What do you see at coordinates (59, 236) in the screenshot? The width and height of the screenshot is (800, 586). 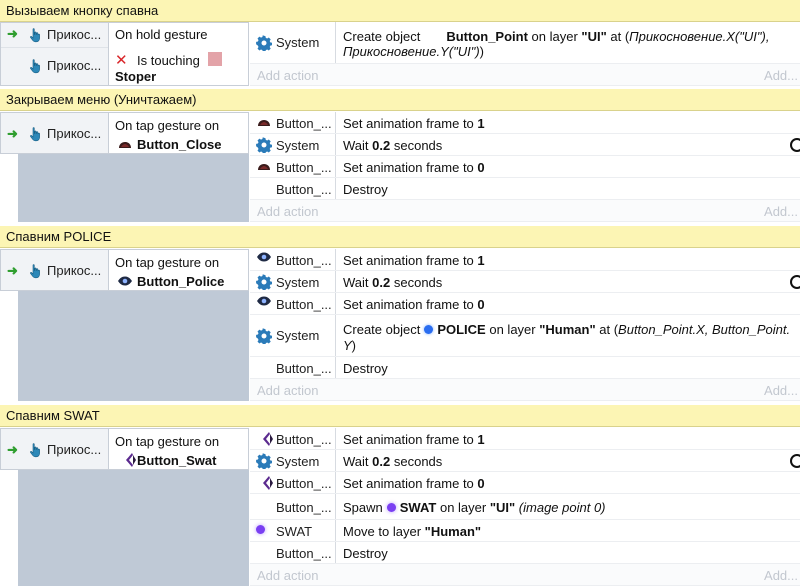 I see `group-title: Спавним POLICE` at bounding box center [59, 236].